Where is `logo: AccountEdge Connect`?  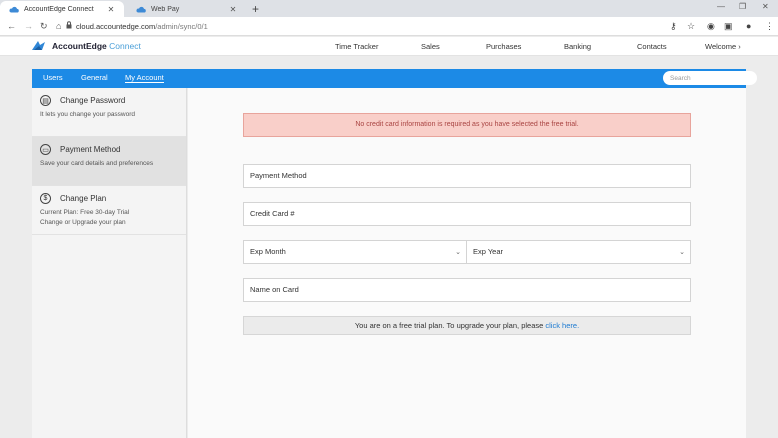
logo: AccountEdge Connect is located at coordinates (86, 45).